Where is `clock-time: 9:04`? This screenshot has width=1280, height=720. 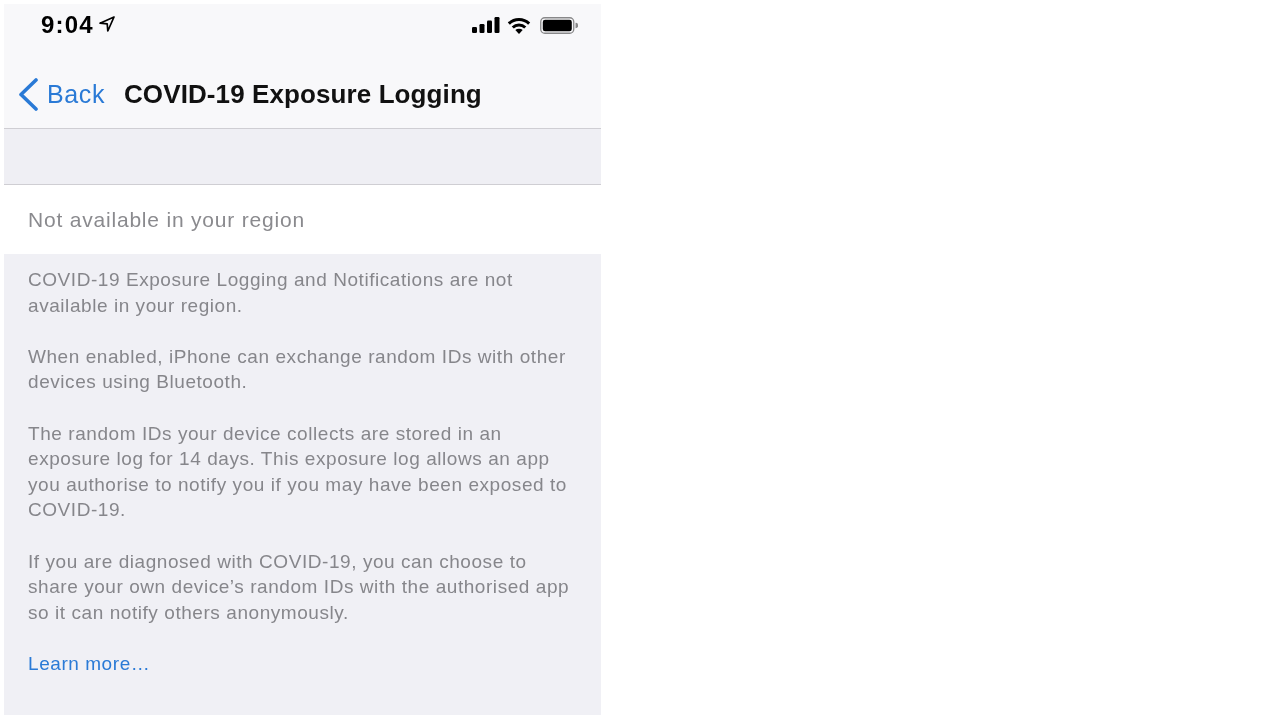
clock-time: 9:04 is located at coordinates (67, 25).